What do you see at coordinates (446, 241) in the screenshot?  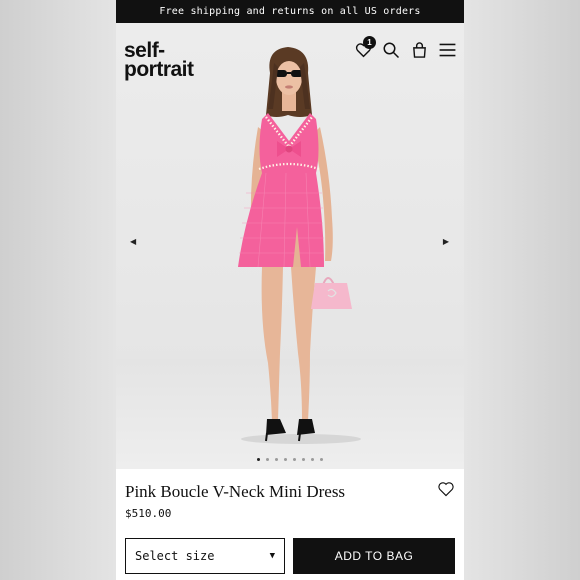 I see `next-image-arrow: ▶` at bounding box center [446, 241].